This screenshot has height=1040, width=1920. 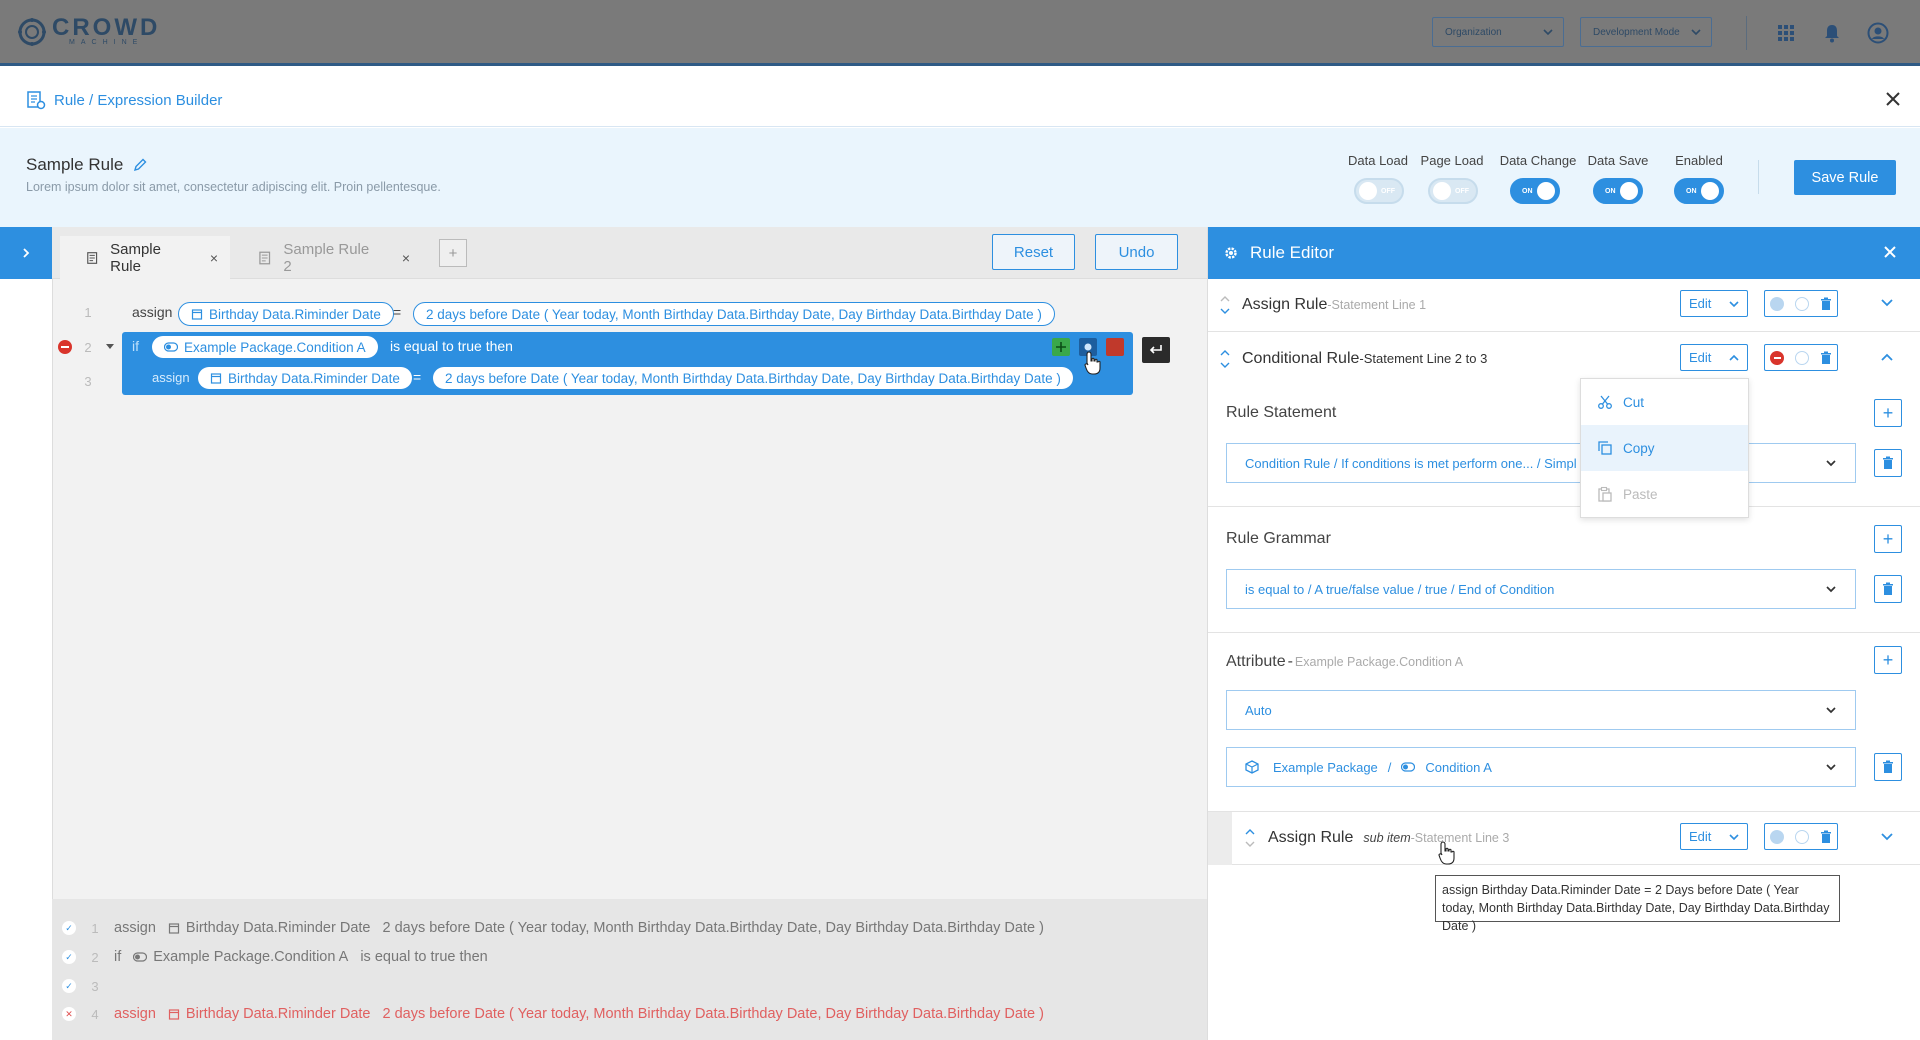 What do you see at coordinates (1453, 191) in the screenshot?
I see `toggle-page-load: OFF` at bounding box center [1453, 191].